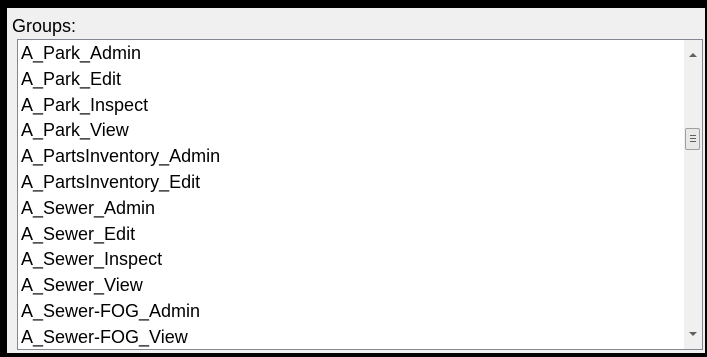  I want to click on list-item: A_Sewer_View, so click(350, 286).